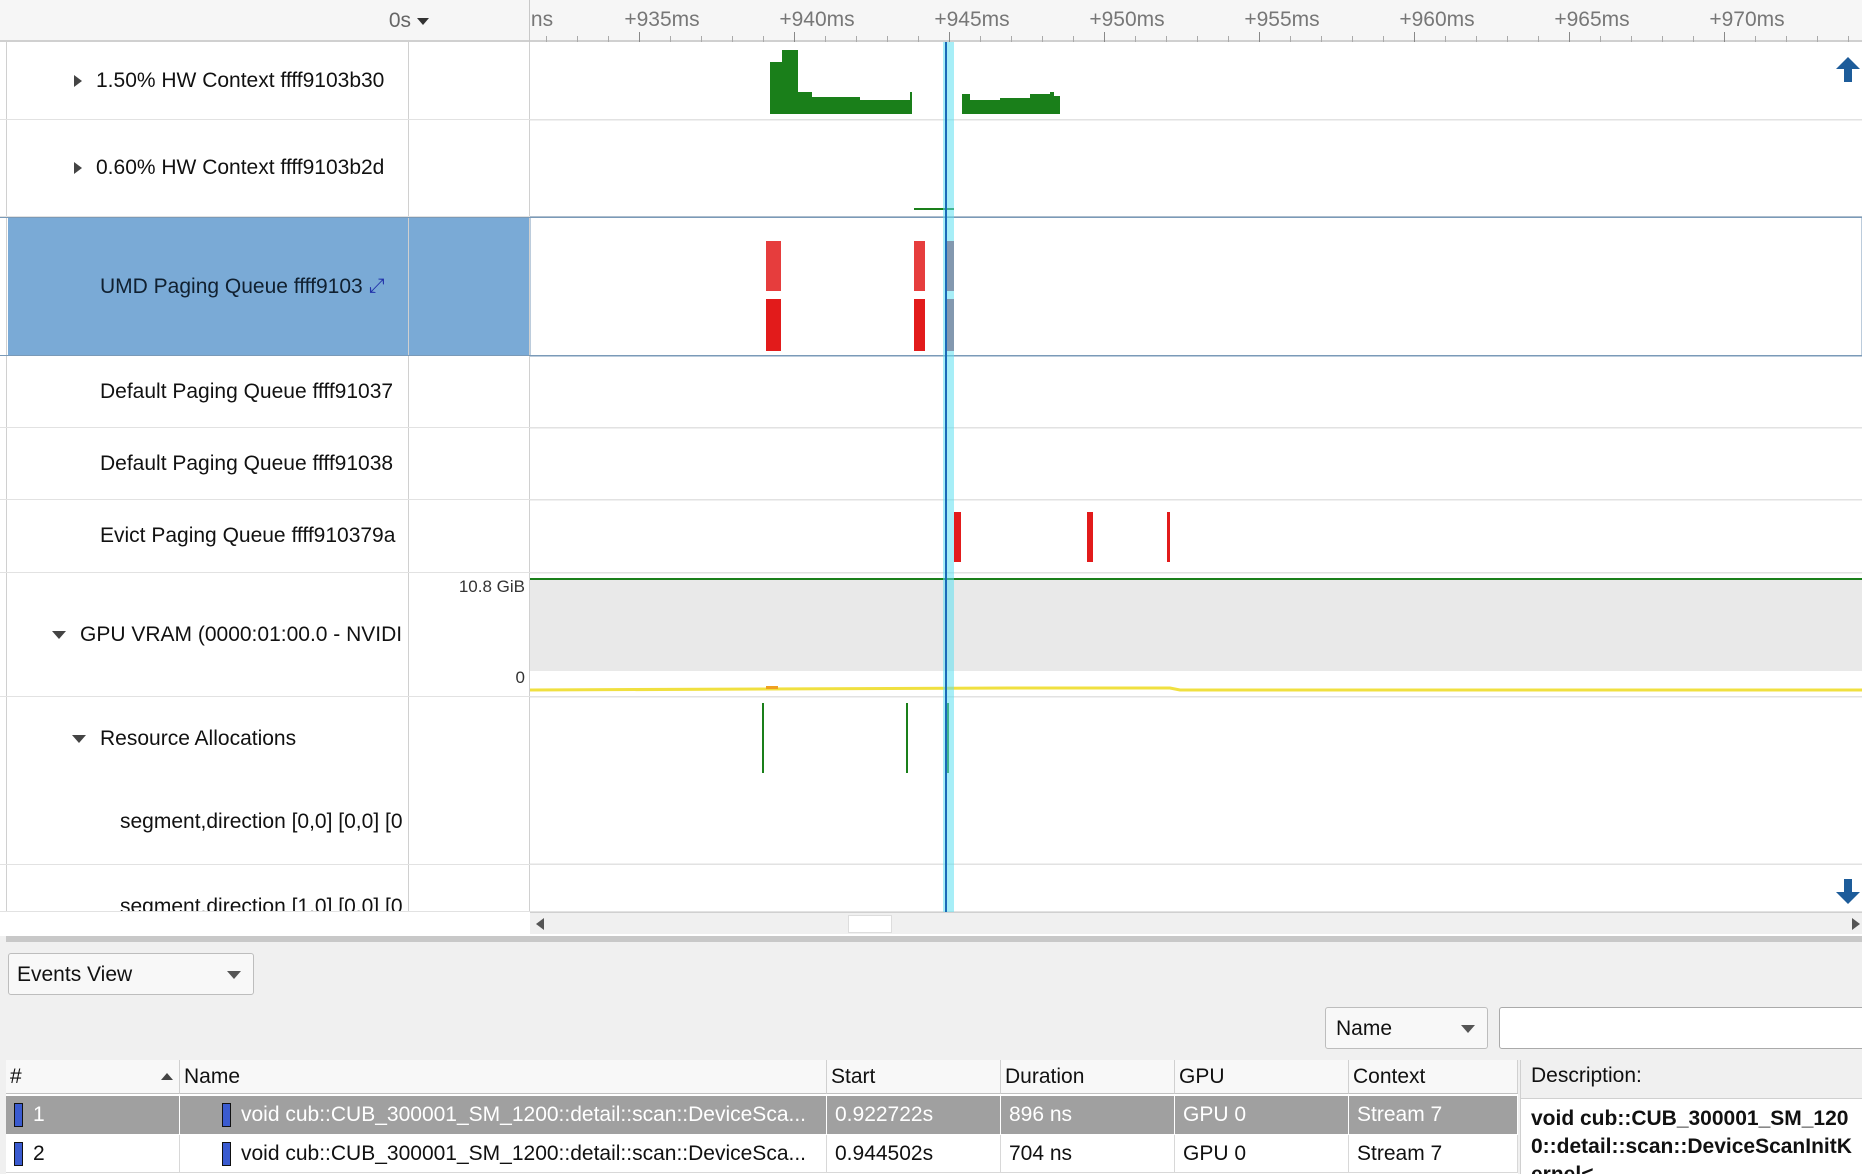 This screenshot has height=1174, width=1862. I want to click on scroll-up-button, so click(1848, 57).